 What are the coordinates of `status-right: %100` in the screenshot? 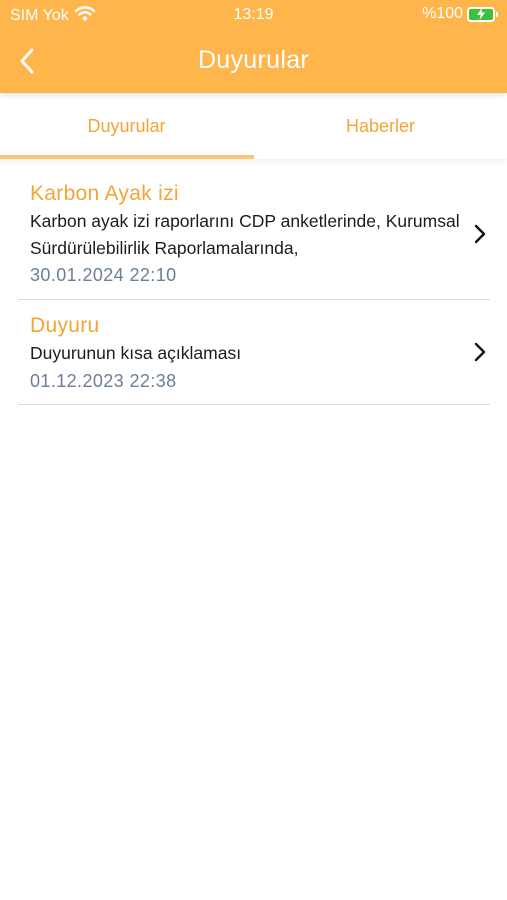 It's located at (460, 14).